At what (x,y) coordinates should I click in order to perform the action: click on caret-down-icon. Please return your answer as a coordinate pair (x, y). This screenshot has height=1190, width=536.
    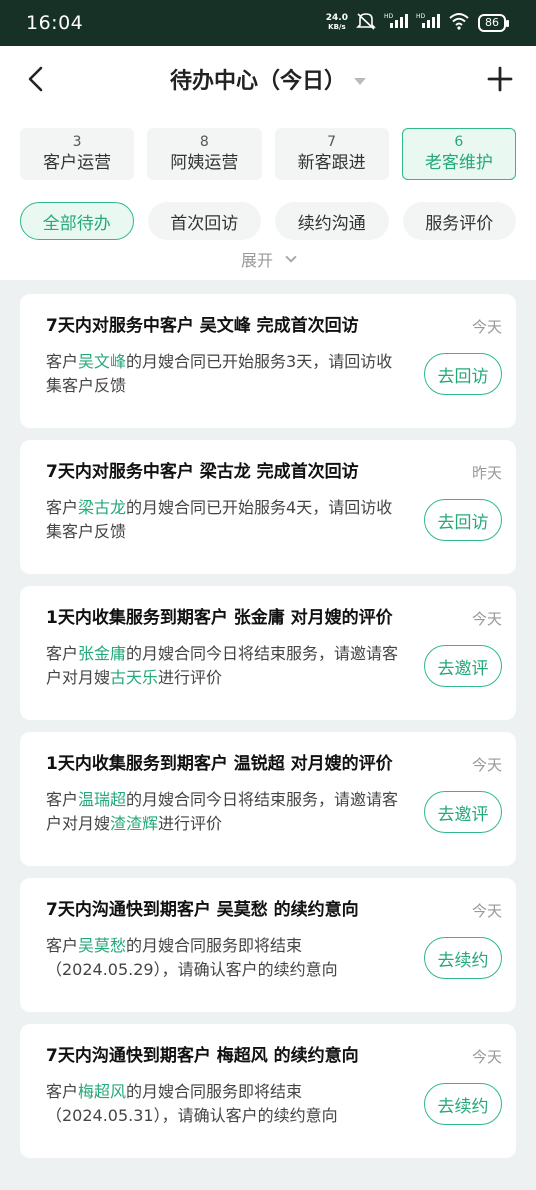
    Looking at the image, I should click on (360, 81).